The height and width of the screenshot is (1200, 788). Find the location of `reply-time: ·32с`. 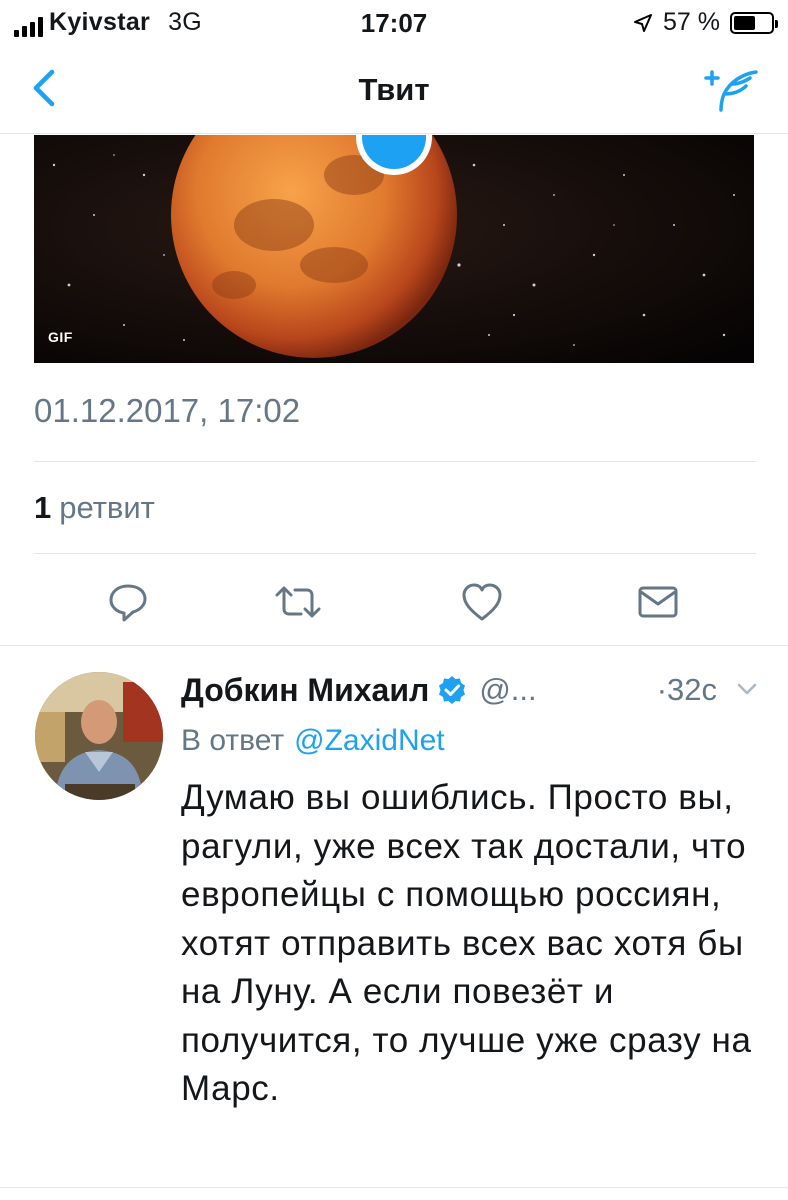

reply-time: ·32с is located at coordinates (686, 689).